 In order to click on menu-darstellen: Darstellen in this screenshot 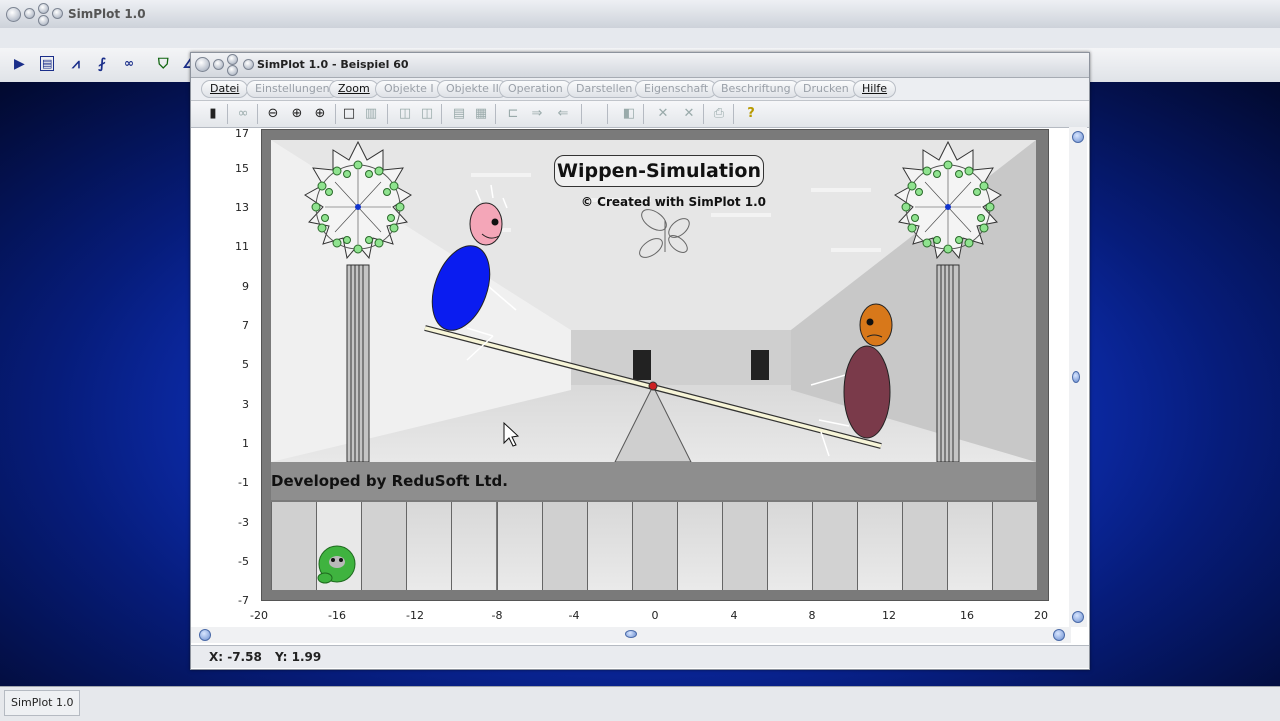, I will do `click(604, 89)`.